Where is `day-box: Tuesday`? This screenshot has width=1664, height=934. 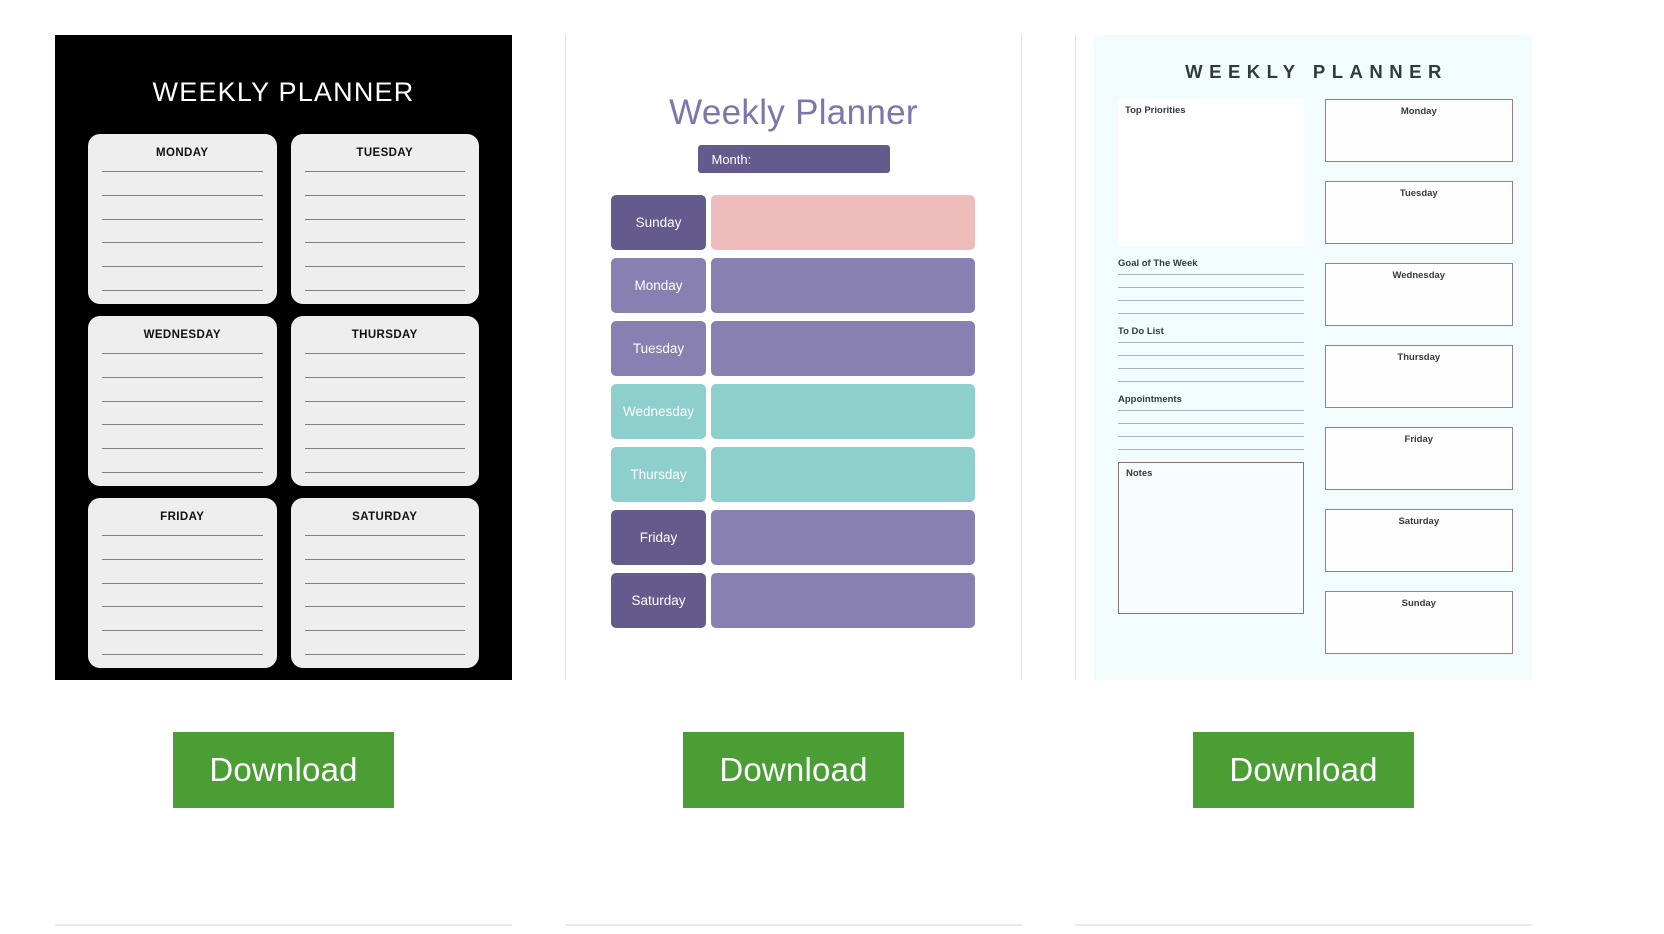
day-box: Tuesday is located at coordinates (1418, 212).